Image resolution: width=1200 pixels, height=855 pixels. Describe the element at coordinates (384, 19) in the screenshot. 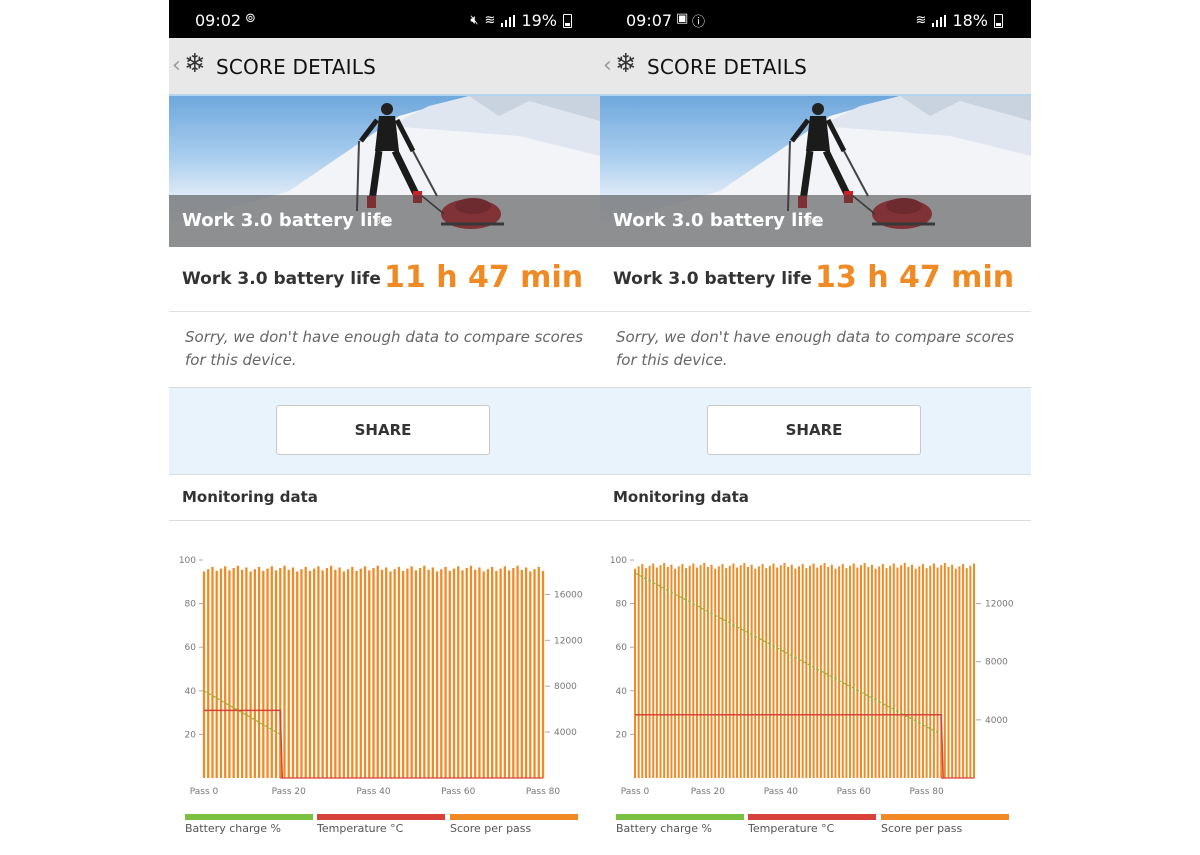

I see `status-bar: 09:02 ⊚ 🔇︎ ≋ 19%` at that location.